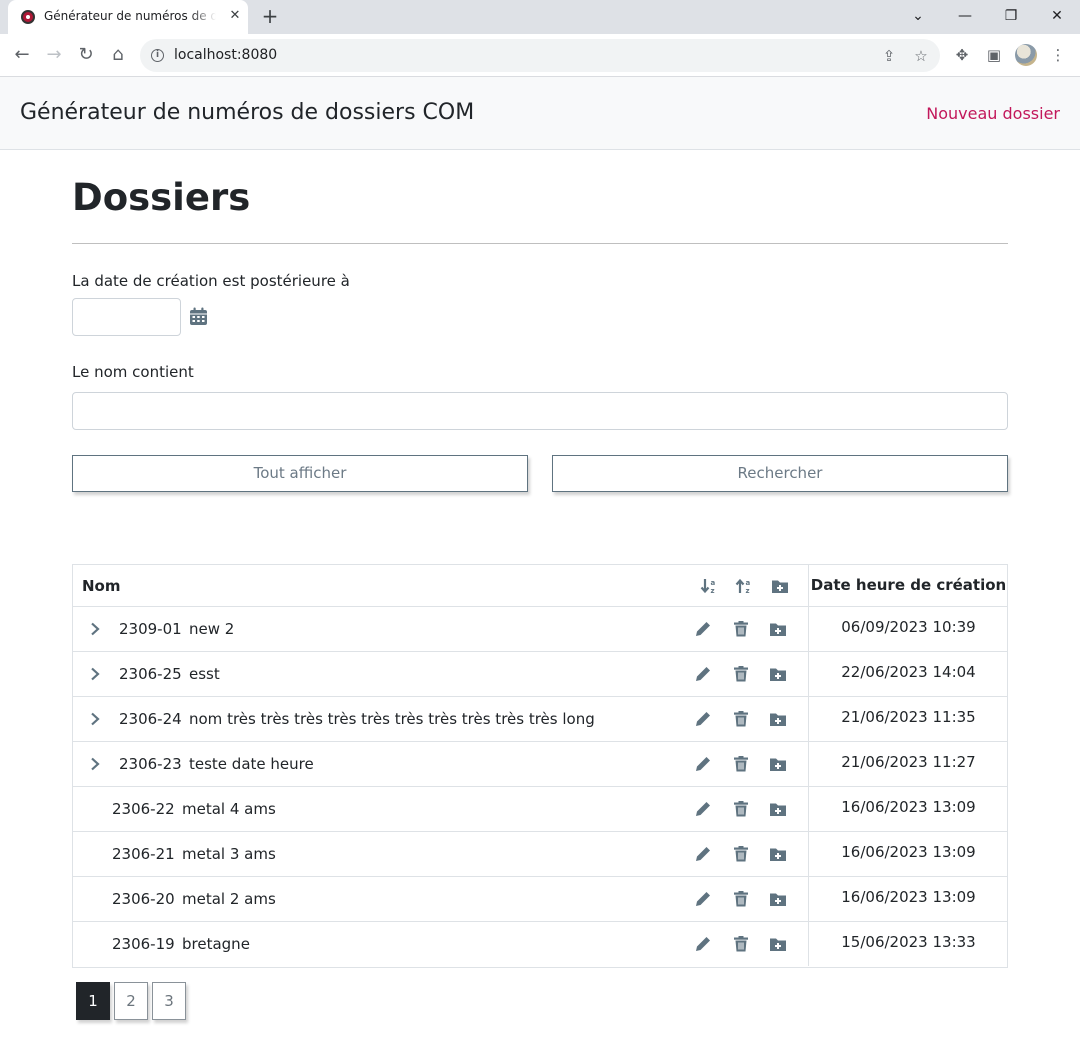 This screenshot has height=1042, width=1080. I want to click on tab-search-icon: ⌄, so click(918, 16).